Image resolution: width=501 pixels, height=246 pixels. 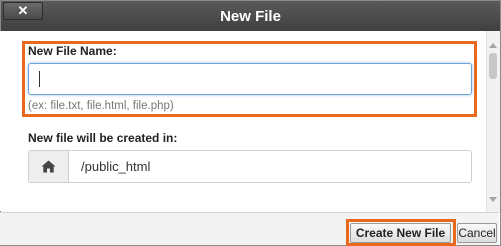 What do you see at coordinates (250, 166) in the screenshot?
I see `location-field: /public_html` at bounding box center [250, 166].